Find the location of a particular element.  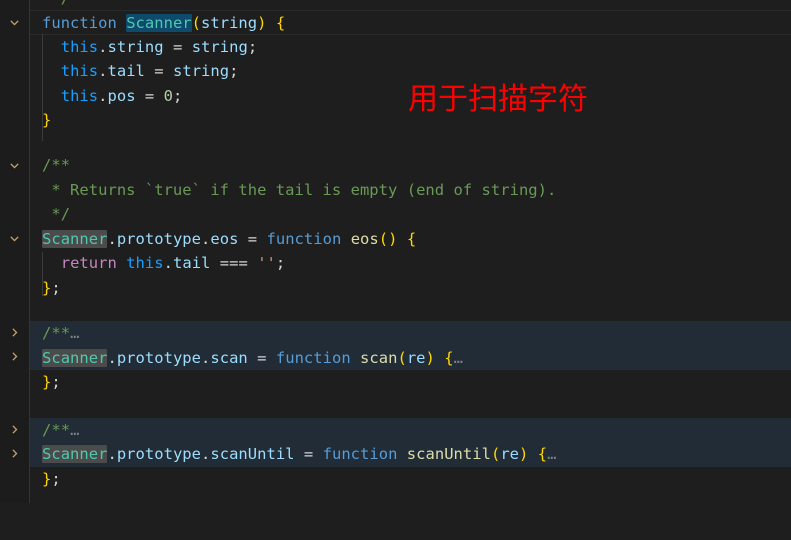

code-line-content: this.string = string; is located at coordinates (159, 46).